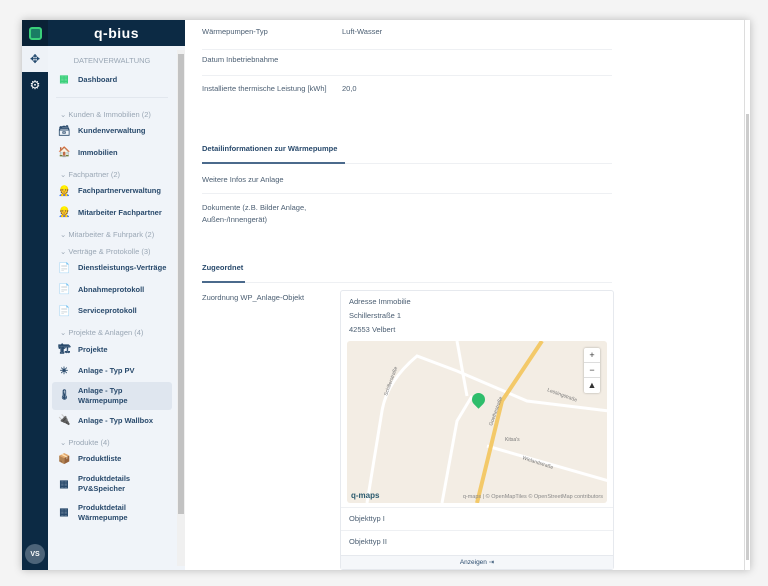  Describe the element at coordinates (112, 60) in the screenshot. I see `sidebar-section-title: DATENVERWALTUNG` at that location.